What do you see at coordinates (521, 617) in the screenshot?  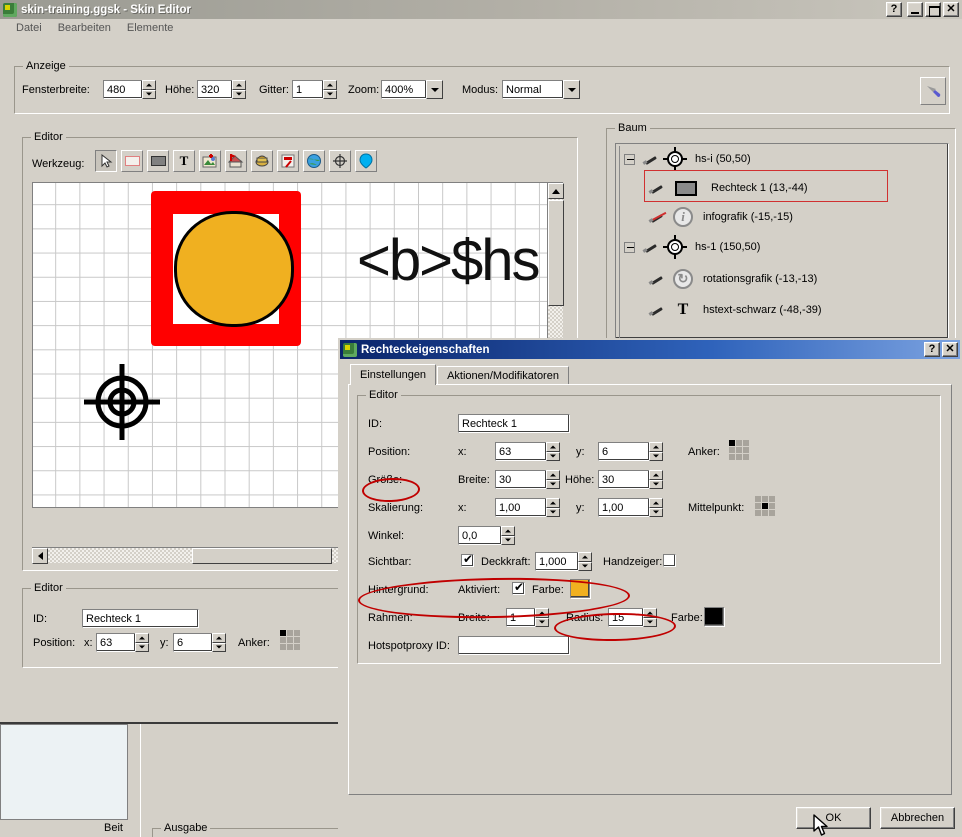 I see `dialog-rahmen-breite-input: 1` at bounding box center [521, 617].